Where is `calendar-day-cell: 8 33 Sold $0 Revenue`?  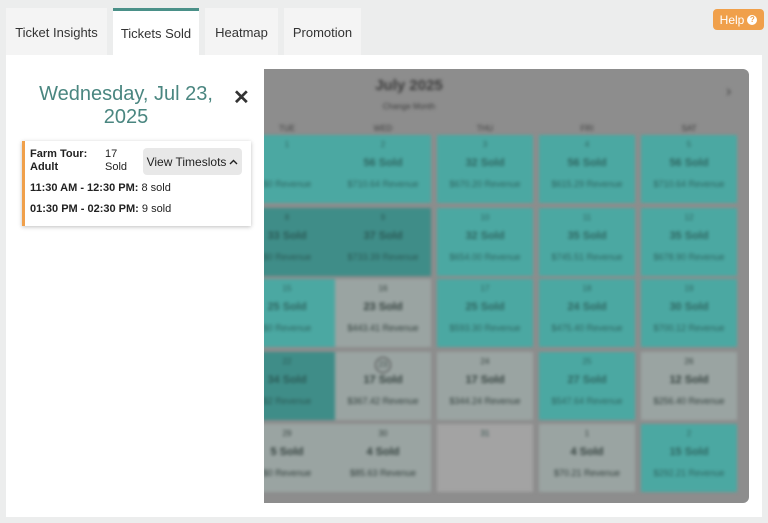 calendar-day-cell: 8 33 Sold $0 Revenue is located at coordinates (299, 242).